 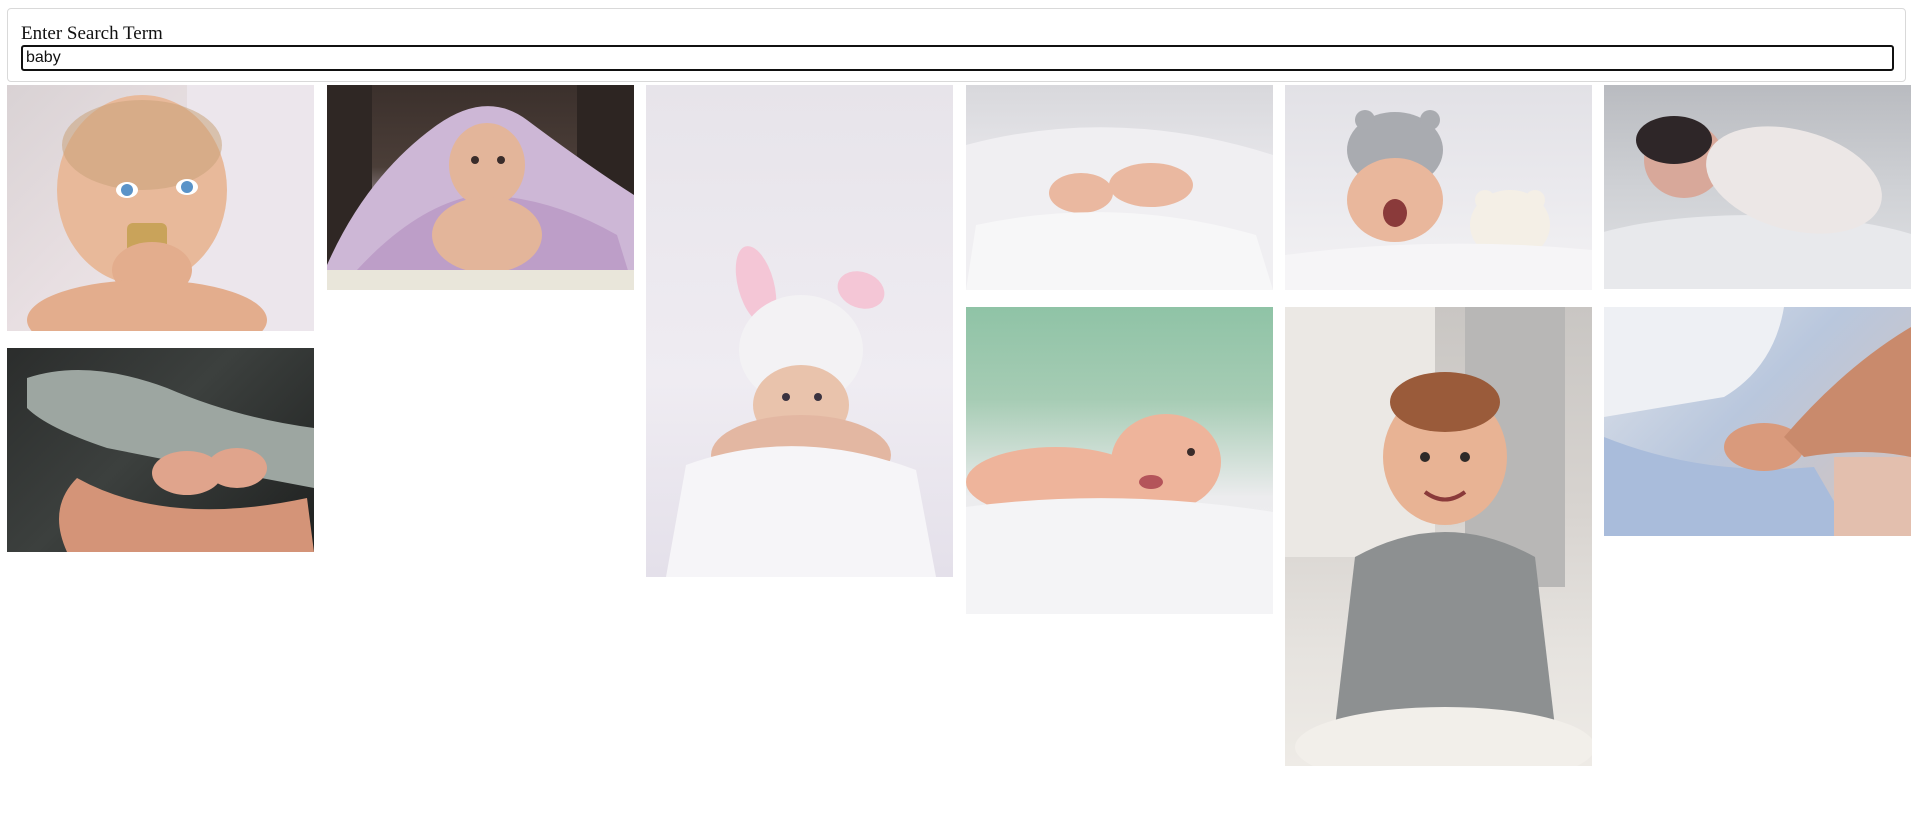 What do you see at coordinates (92, 33) in the screenshot?
I see `search-label: Enter Search Term` at bounding box center [92, 33].